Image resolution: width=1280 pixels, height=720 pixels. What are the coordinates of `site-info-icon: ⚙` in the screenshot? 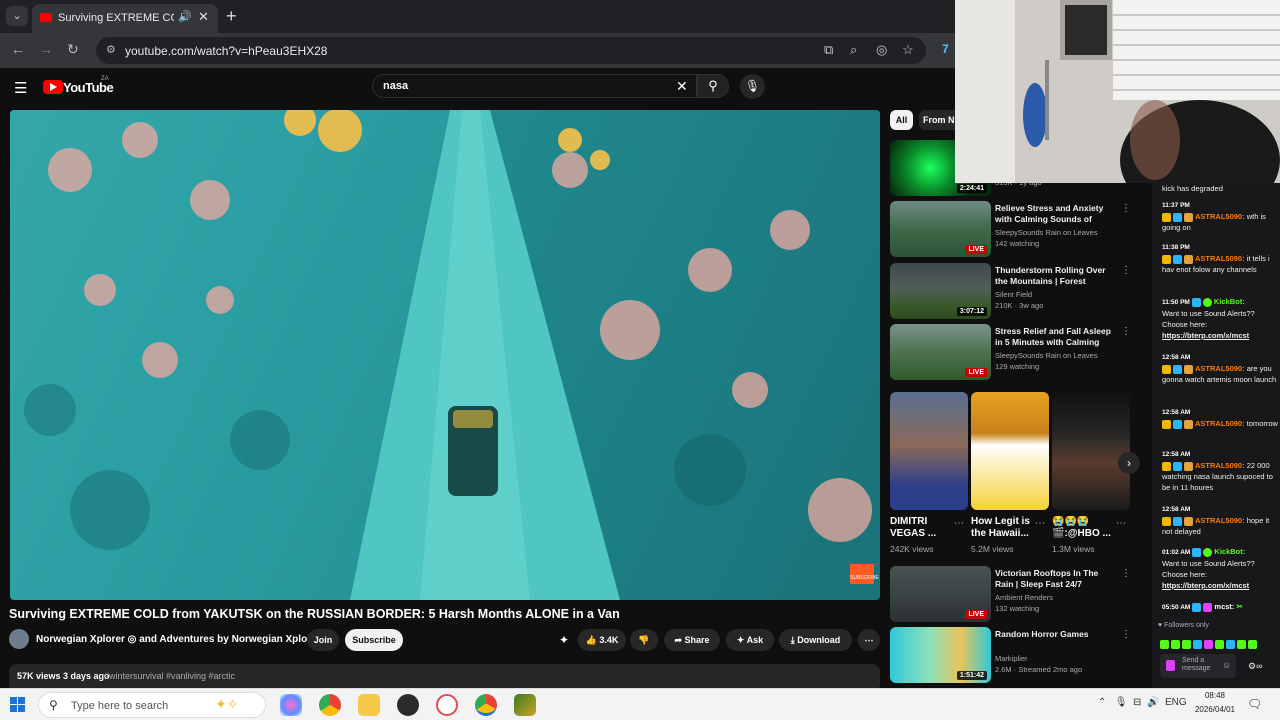 It's located at (111, 49).